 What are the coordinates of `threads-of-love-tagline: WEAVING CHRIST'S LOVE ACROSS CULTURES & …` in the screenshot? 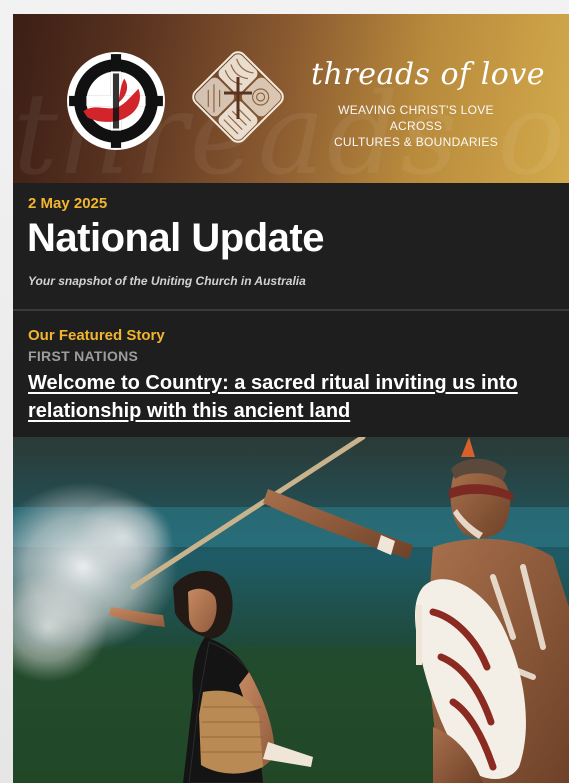 It's located at (416, 126).